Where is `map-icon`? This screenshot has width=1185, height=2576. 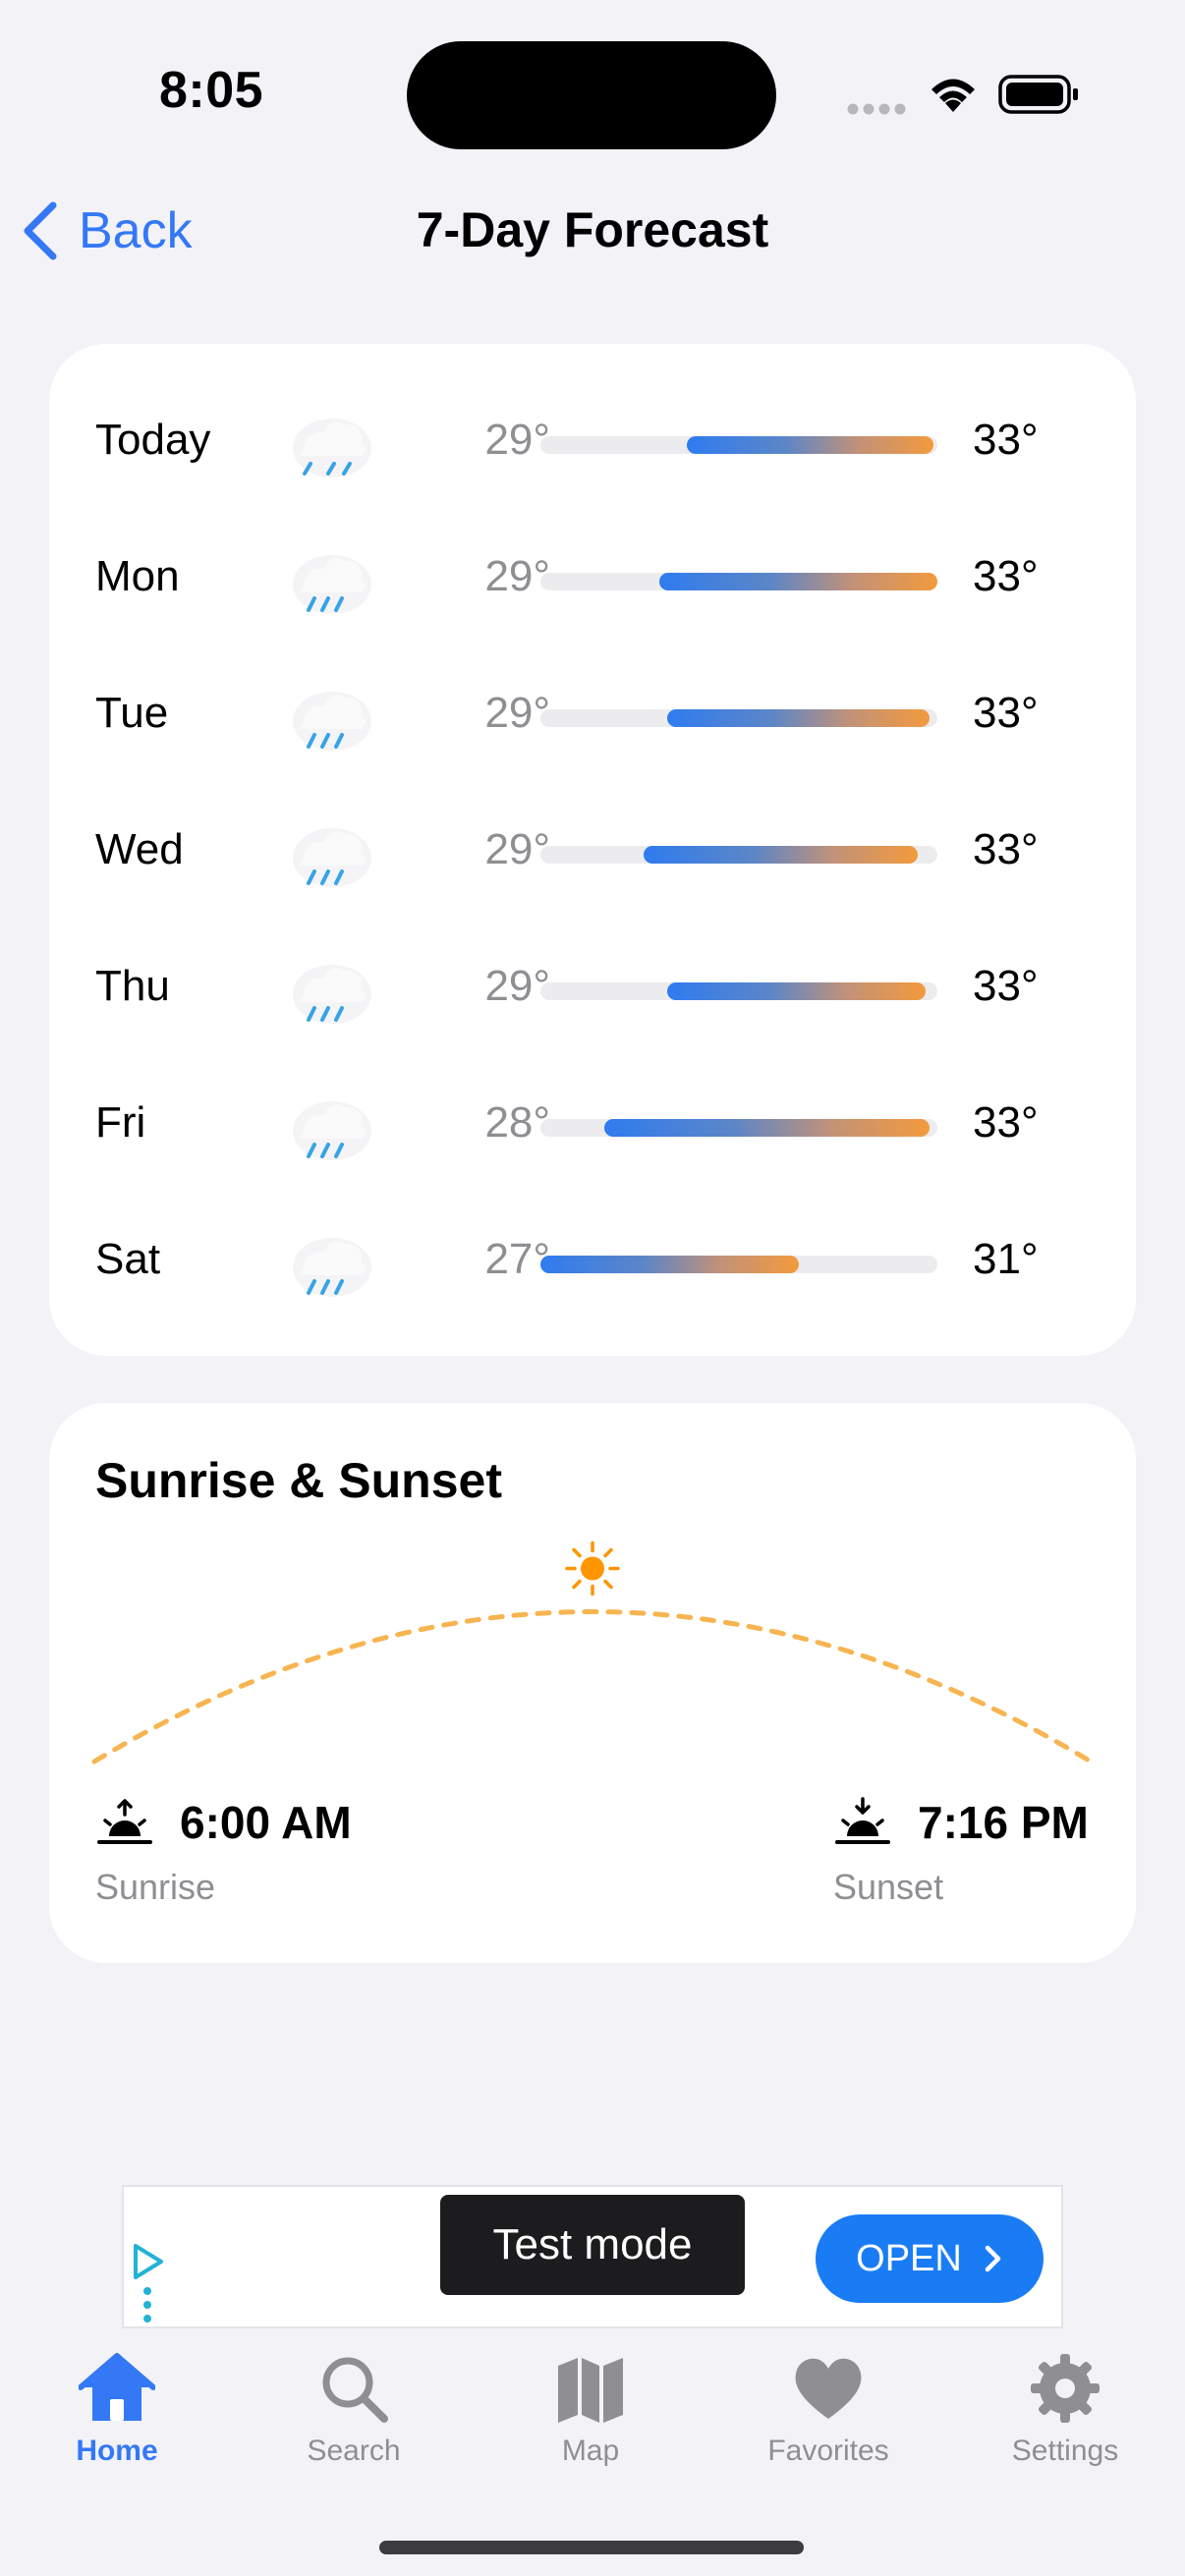 map-icon is located at coordinates (591, 2390).